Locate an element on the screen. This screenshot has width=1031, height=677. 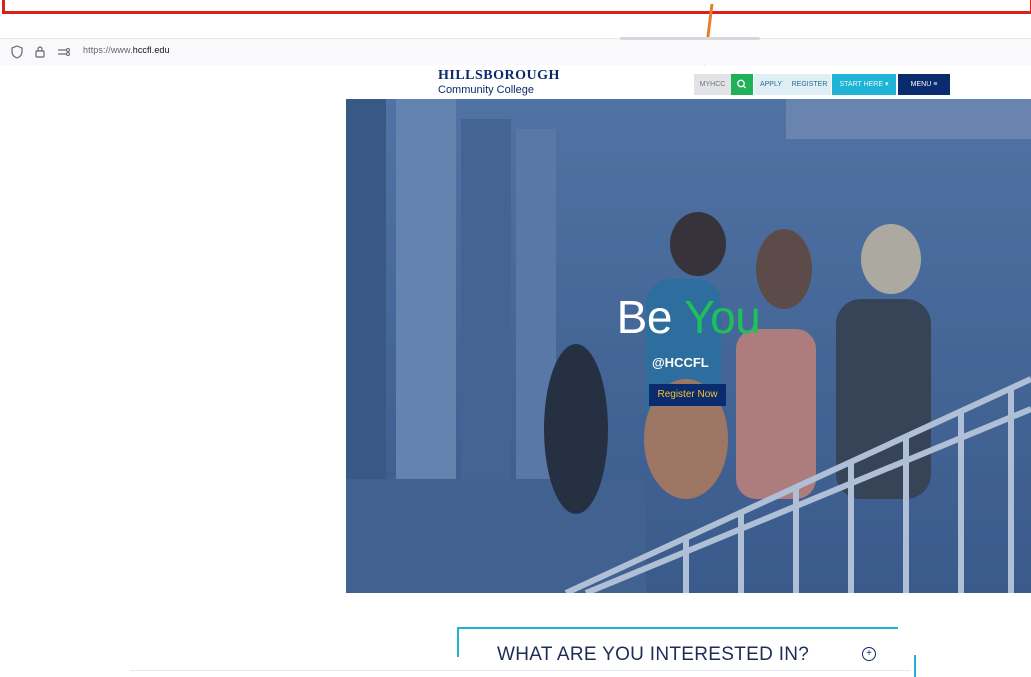
annotation-frame is located at coordinates (516, 7).